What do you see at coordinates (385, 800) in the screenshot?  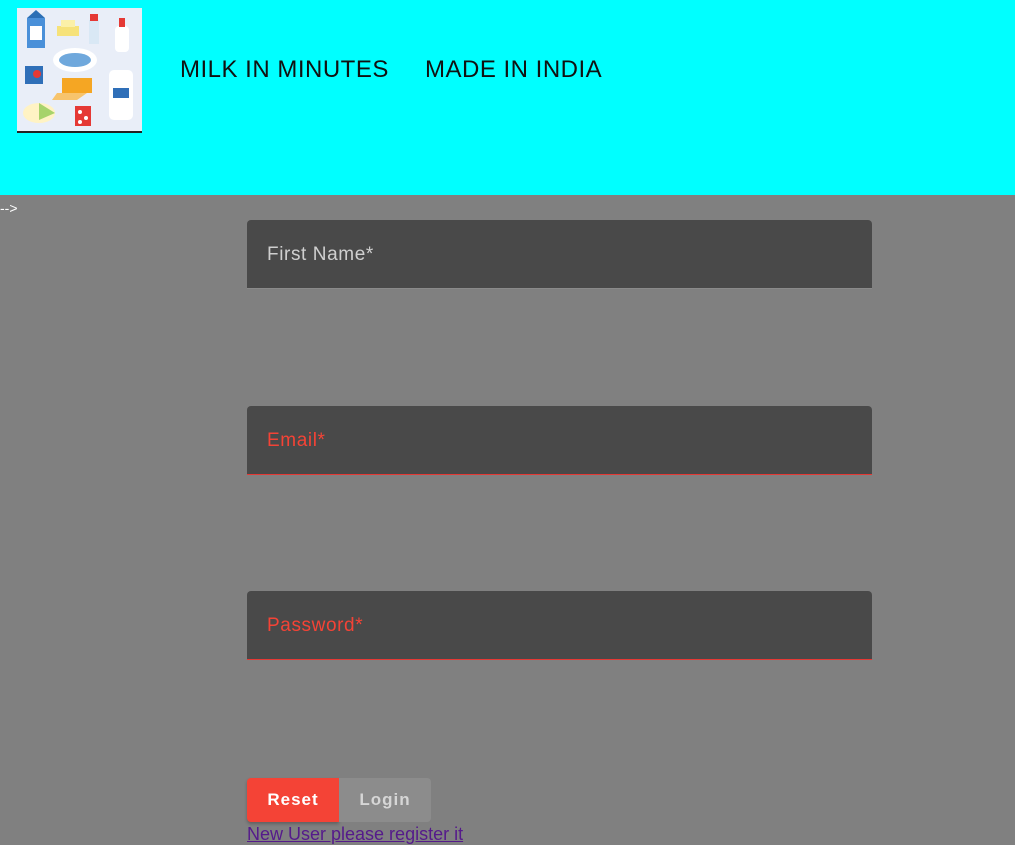 I see `login-button: Login` at bounding box center [385, 800].